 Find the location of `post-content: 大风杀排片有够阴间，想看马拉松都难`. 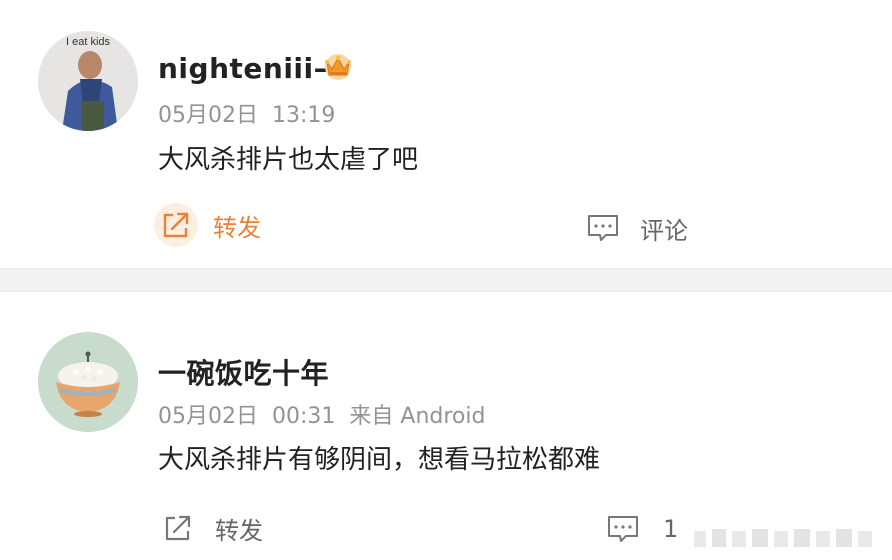

post-content: 大风杀排片有够阴间，想看马拉松都难 is located at coordinates (379, 460).